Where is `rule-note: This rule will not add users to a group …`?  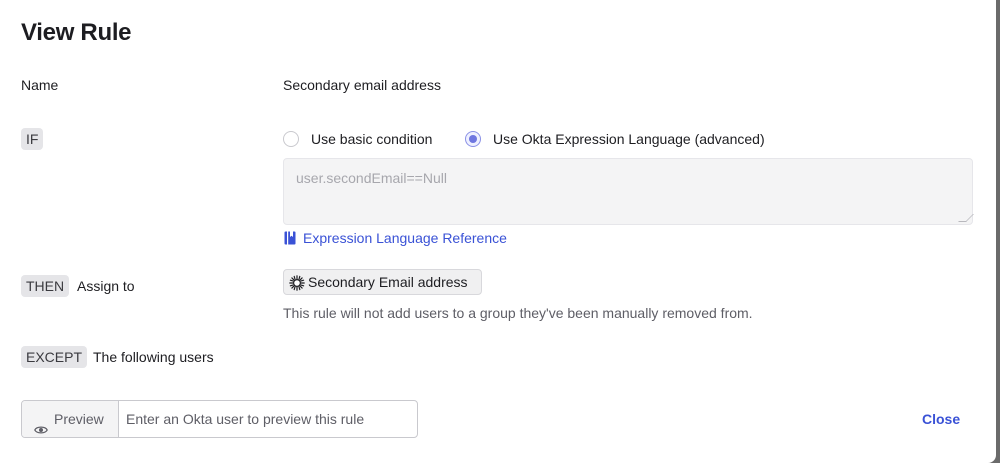
rule-note: This rule will not add users to a group … is located at coordinates (518, 313).